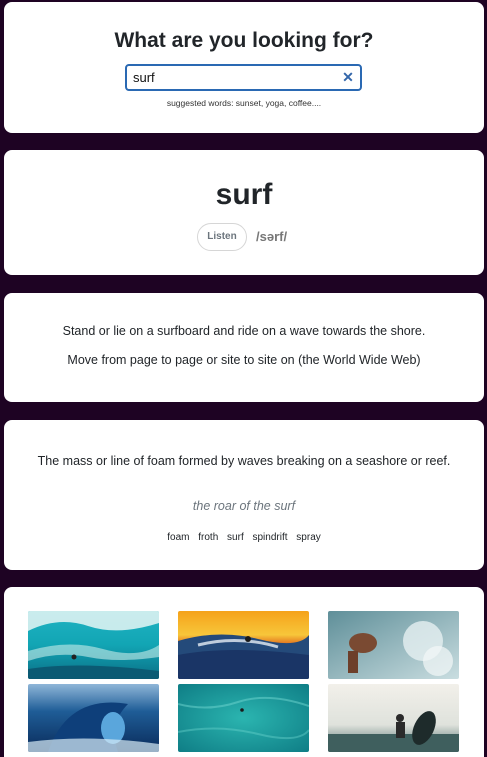 This screenshot has width=487, height=757. Describe the element at coordinates (229, 77) in the screenshot. I see `search-input` at that location.